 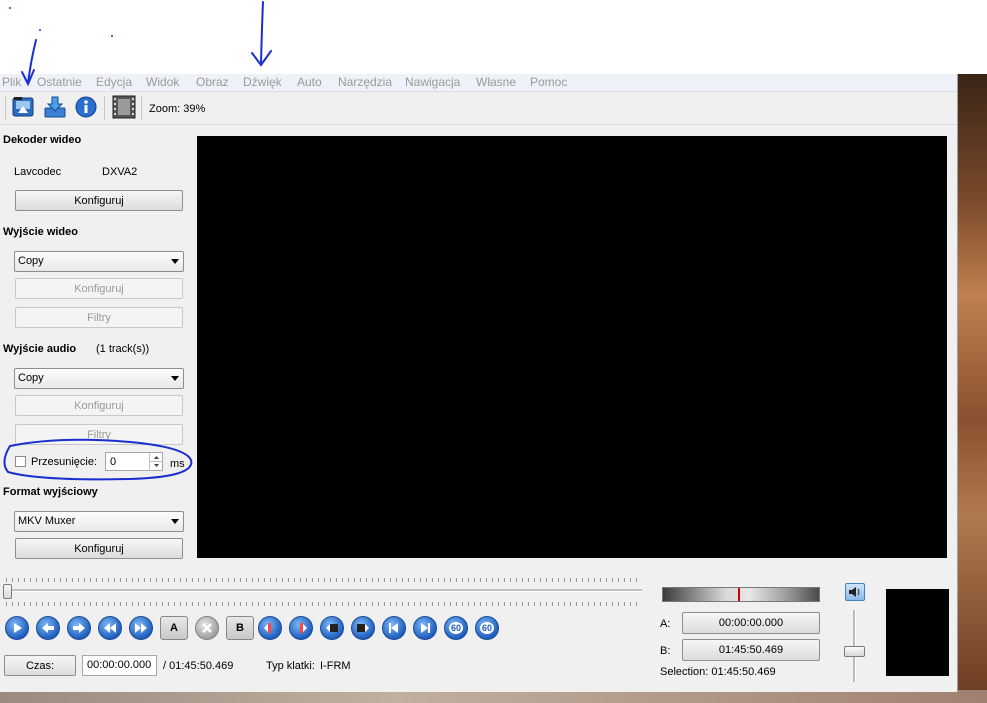 I want to click on audio-output-select: Copy, so click(x=99, y=378).